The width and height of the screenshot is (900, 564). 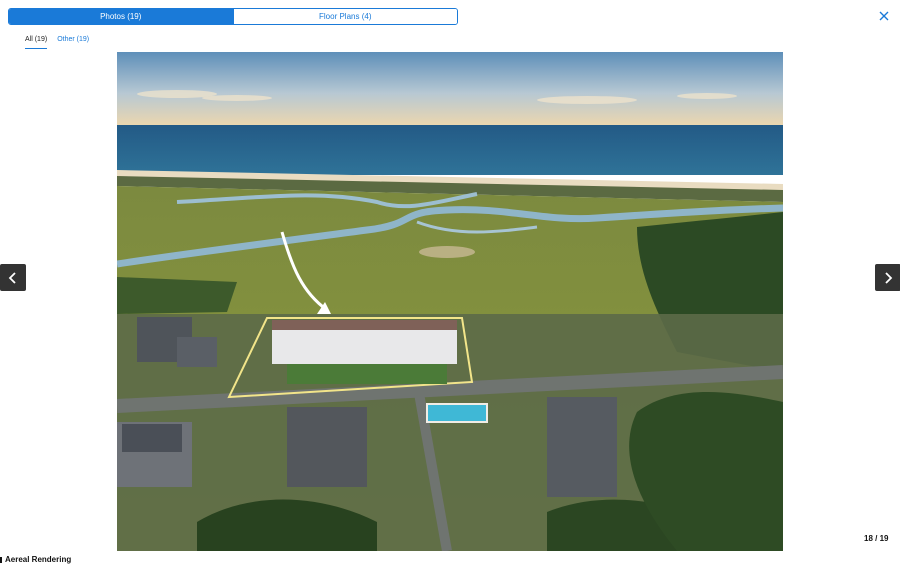 I want to click on caption-marker, so click(x=1, y=559).